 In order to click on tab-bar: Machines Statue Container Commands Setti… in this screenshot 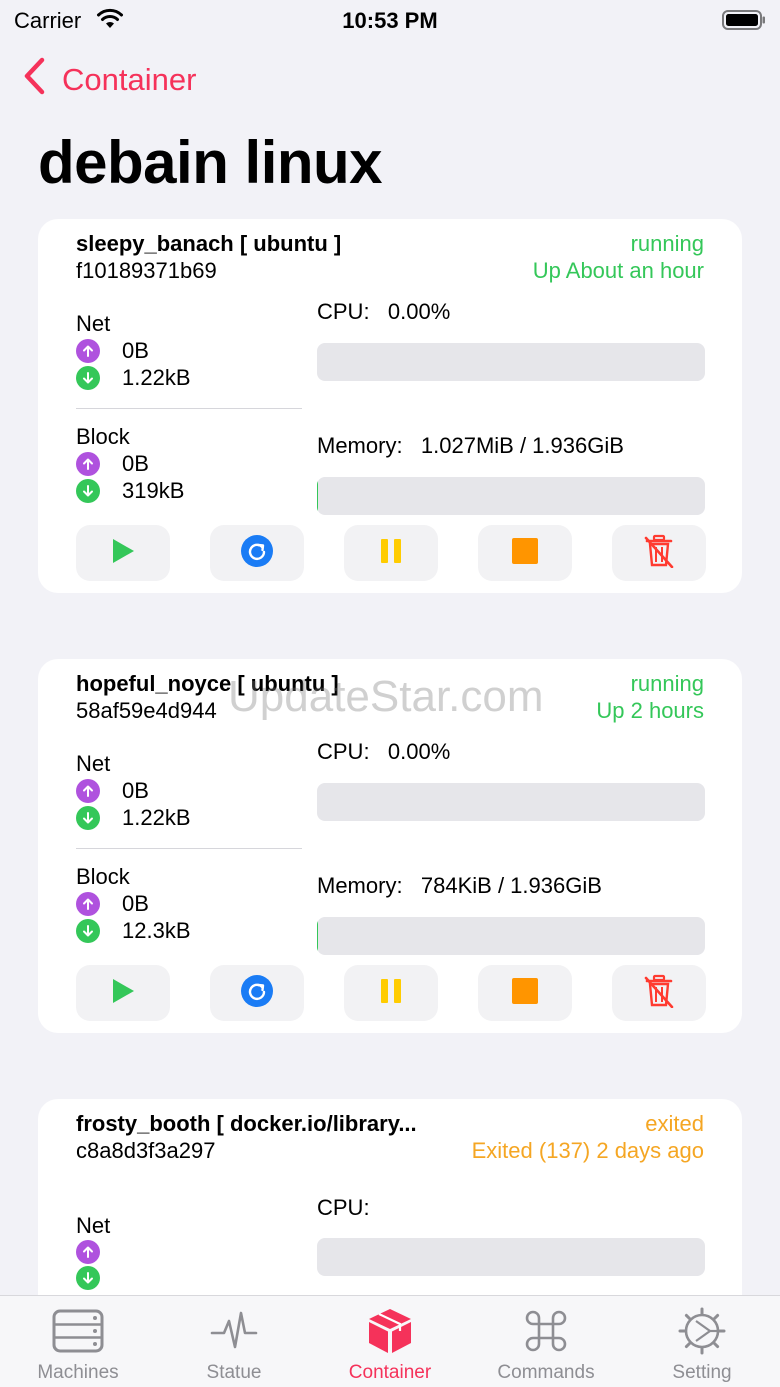, I will do `click(390, 1341)`.